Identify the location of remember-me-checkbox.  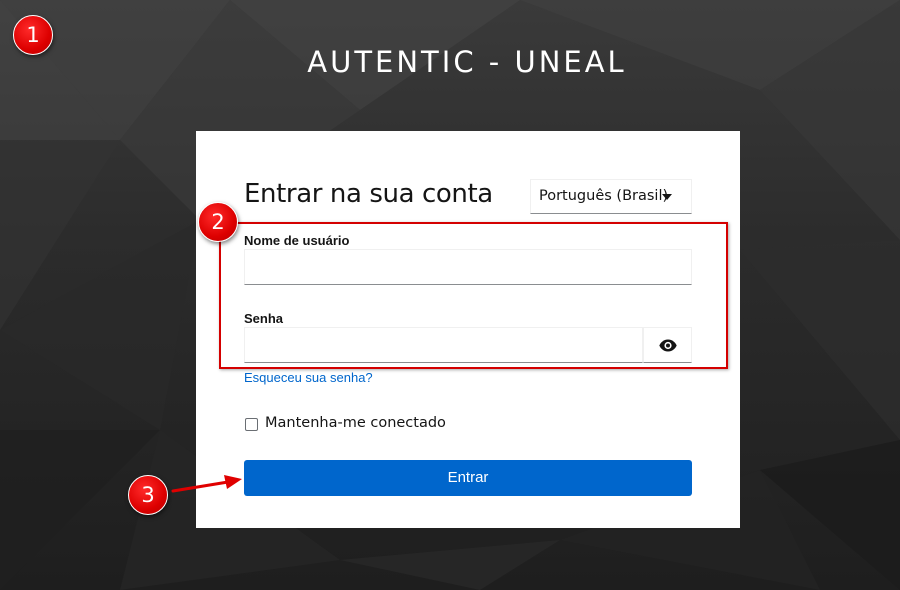
(251, 424).